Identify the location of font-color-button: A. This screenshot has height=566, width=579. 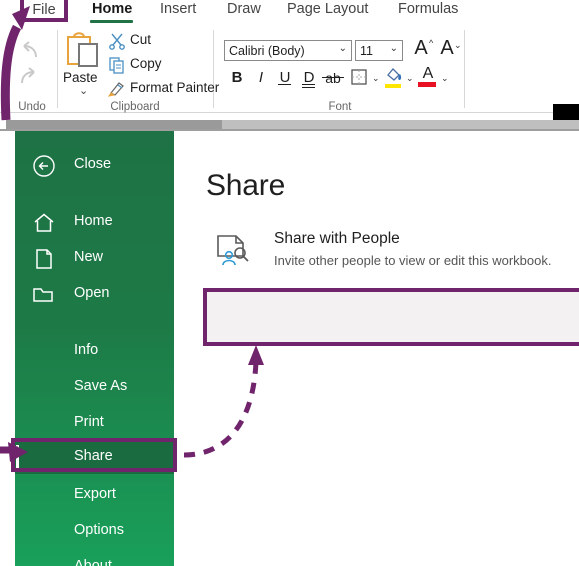
(428, 74).